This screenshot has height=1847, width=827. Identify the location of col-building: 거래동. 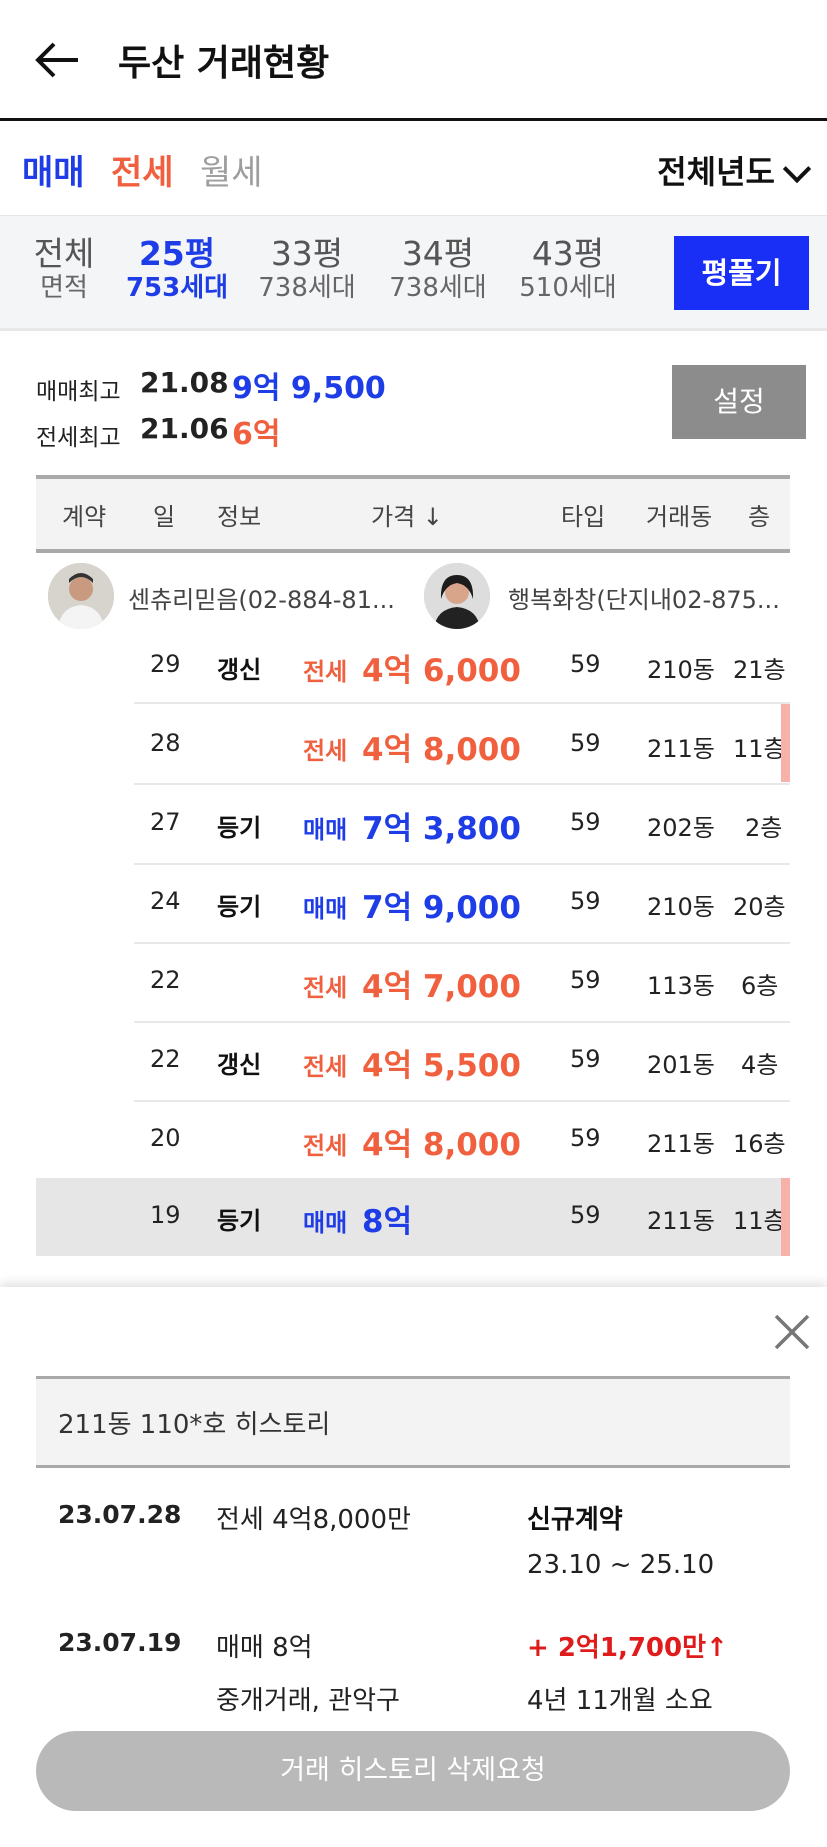
(679, 517).